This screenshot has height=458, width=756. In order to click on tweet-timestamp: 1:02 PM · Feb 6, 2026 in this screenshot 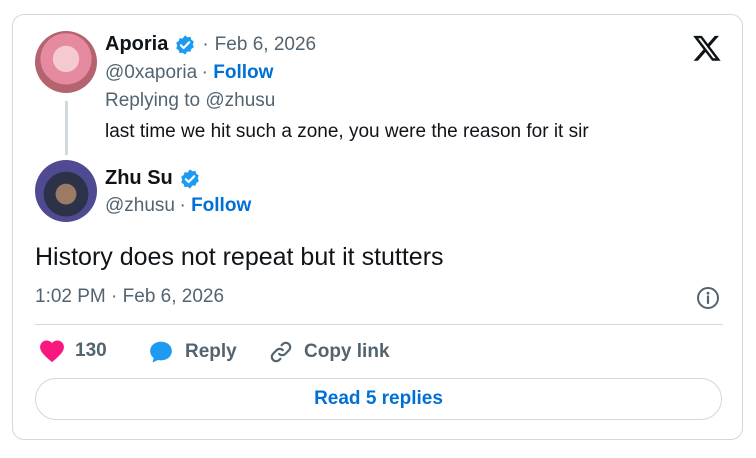, I will do `click(129, 297)`.